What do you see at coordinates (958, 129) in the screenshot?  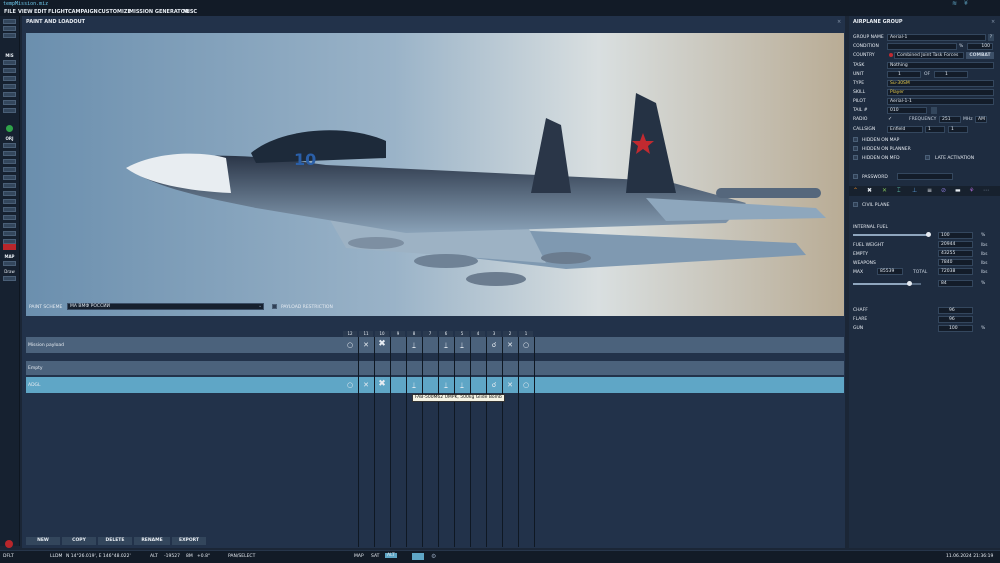 I see `callsign-number-2: 1` at bounding box center [958, 129].